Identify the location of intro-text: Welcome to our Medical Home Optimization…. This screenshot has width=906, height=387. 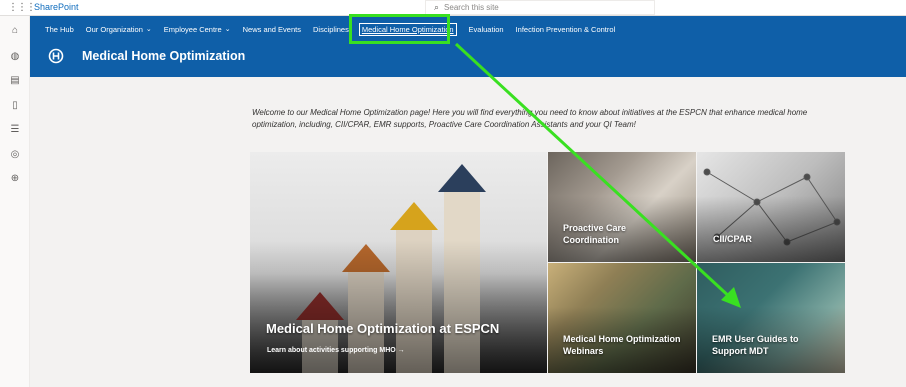
(530, 118).